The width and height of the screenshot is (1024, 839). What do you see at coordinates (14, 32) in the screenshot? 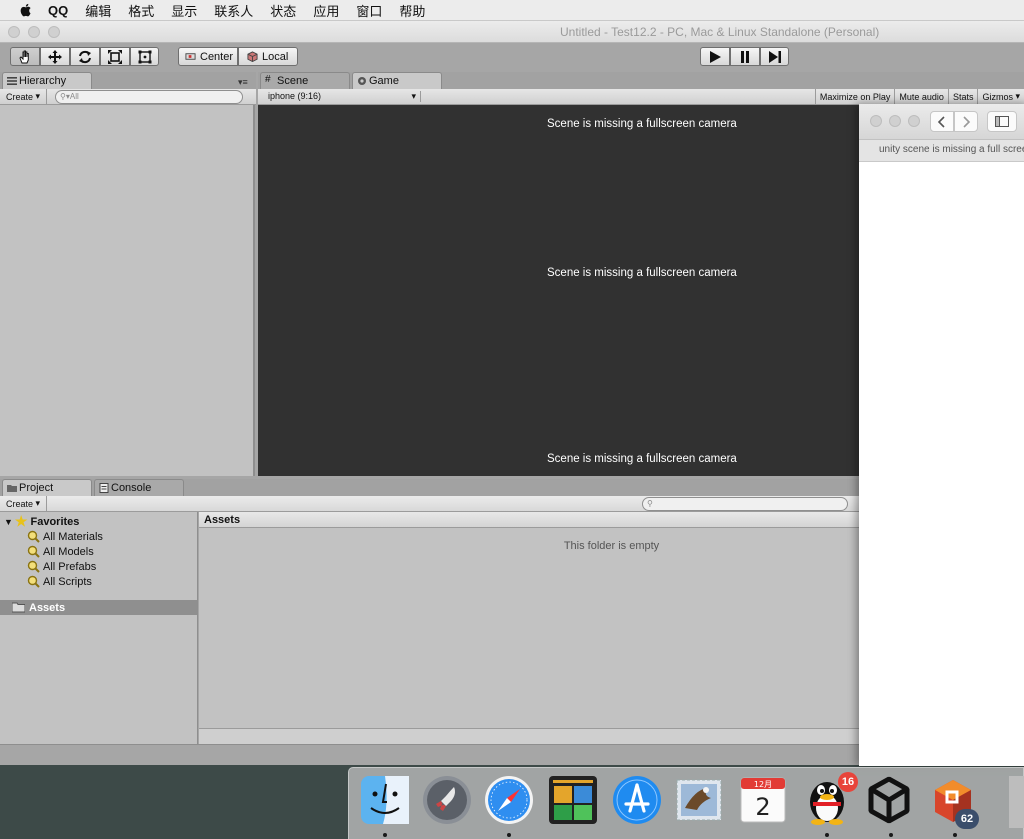
I see `close-window-button` at bounding box center [14, 32].